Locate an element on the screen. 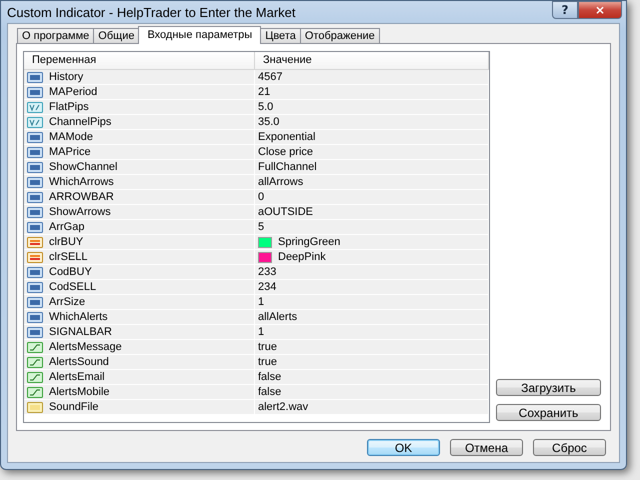 This screenshot has width=640, height=480. help-button: ? is located at coordinates (565, 10).